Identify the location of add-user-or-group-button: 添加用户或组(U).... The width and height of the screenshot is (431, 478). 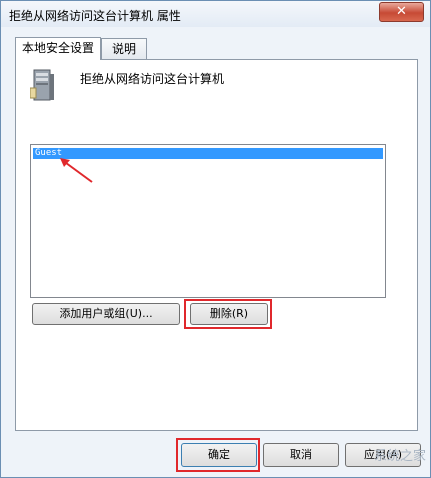
(106, 314).